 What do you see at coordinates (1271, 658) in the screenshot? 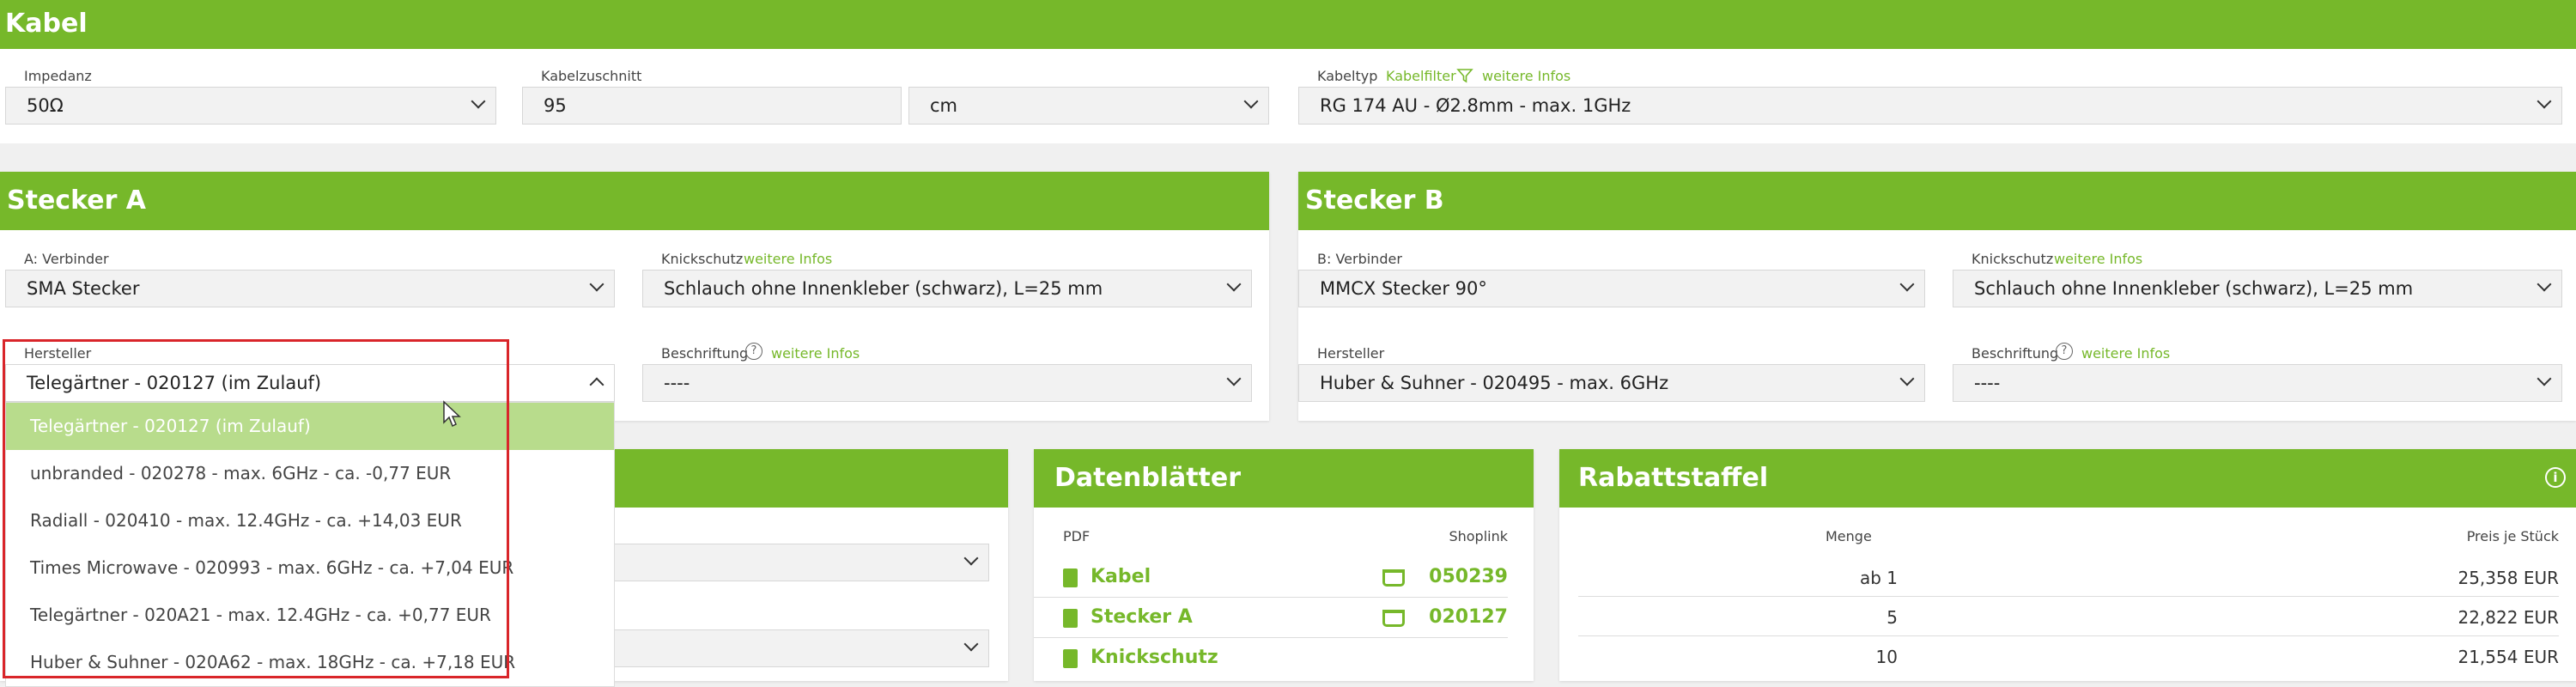
I see `datenblatt-row: Knickschutz` at bounding box center [1271, 658].